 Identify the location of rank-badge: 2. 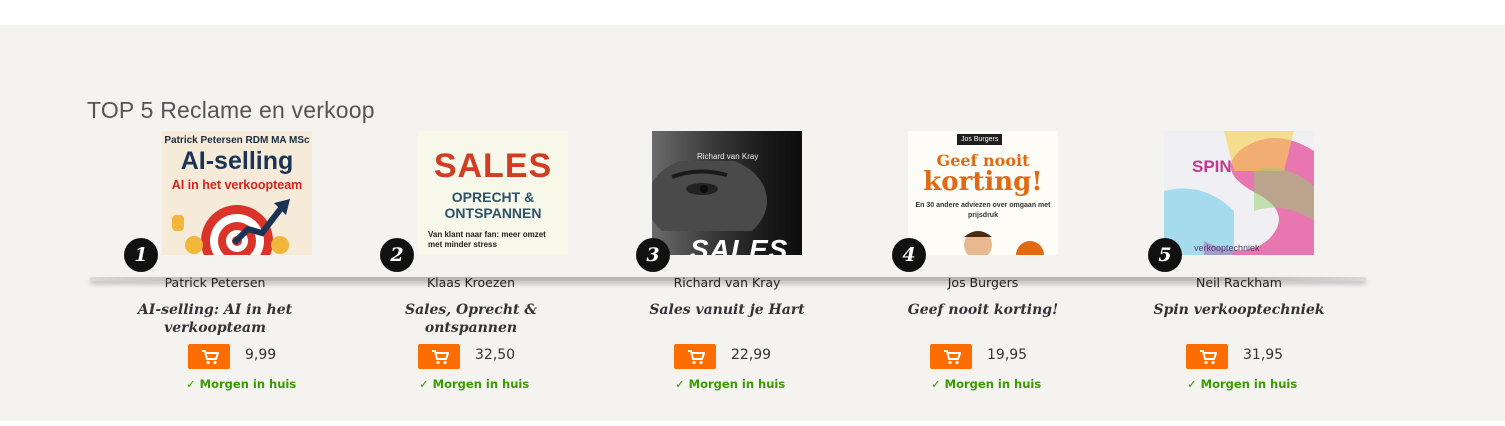
(397, 255).